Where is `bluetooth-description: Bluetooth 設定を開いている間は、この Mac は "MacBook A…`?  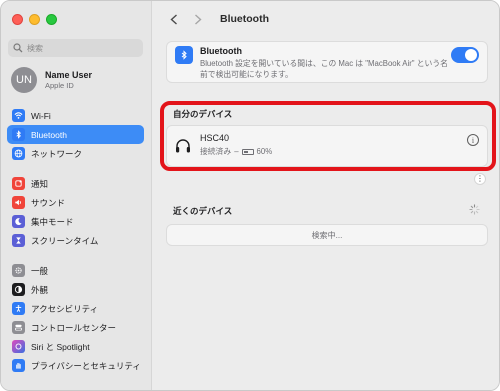 bluetooth-description: Bluetooth 設定を開いている間は、この Mac は "MacBook A… is located at coordinates (324, 69).